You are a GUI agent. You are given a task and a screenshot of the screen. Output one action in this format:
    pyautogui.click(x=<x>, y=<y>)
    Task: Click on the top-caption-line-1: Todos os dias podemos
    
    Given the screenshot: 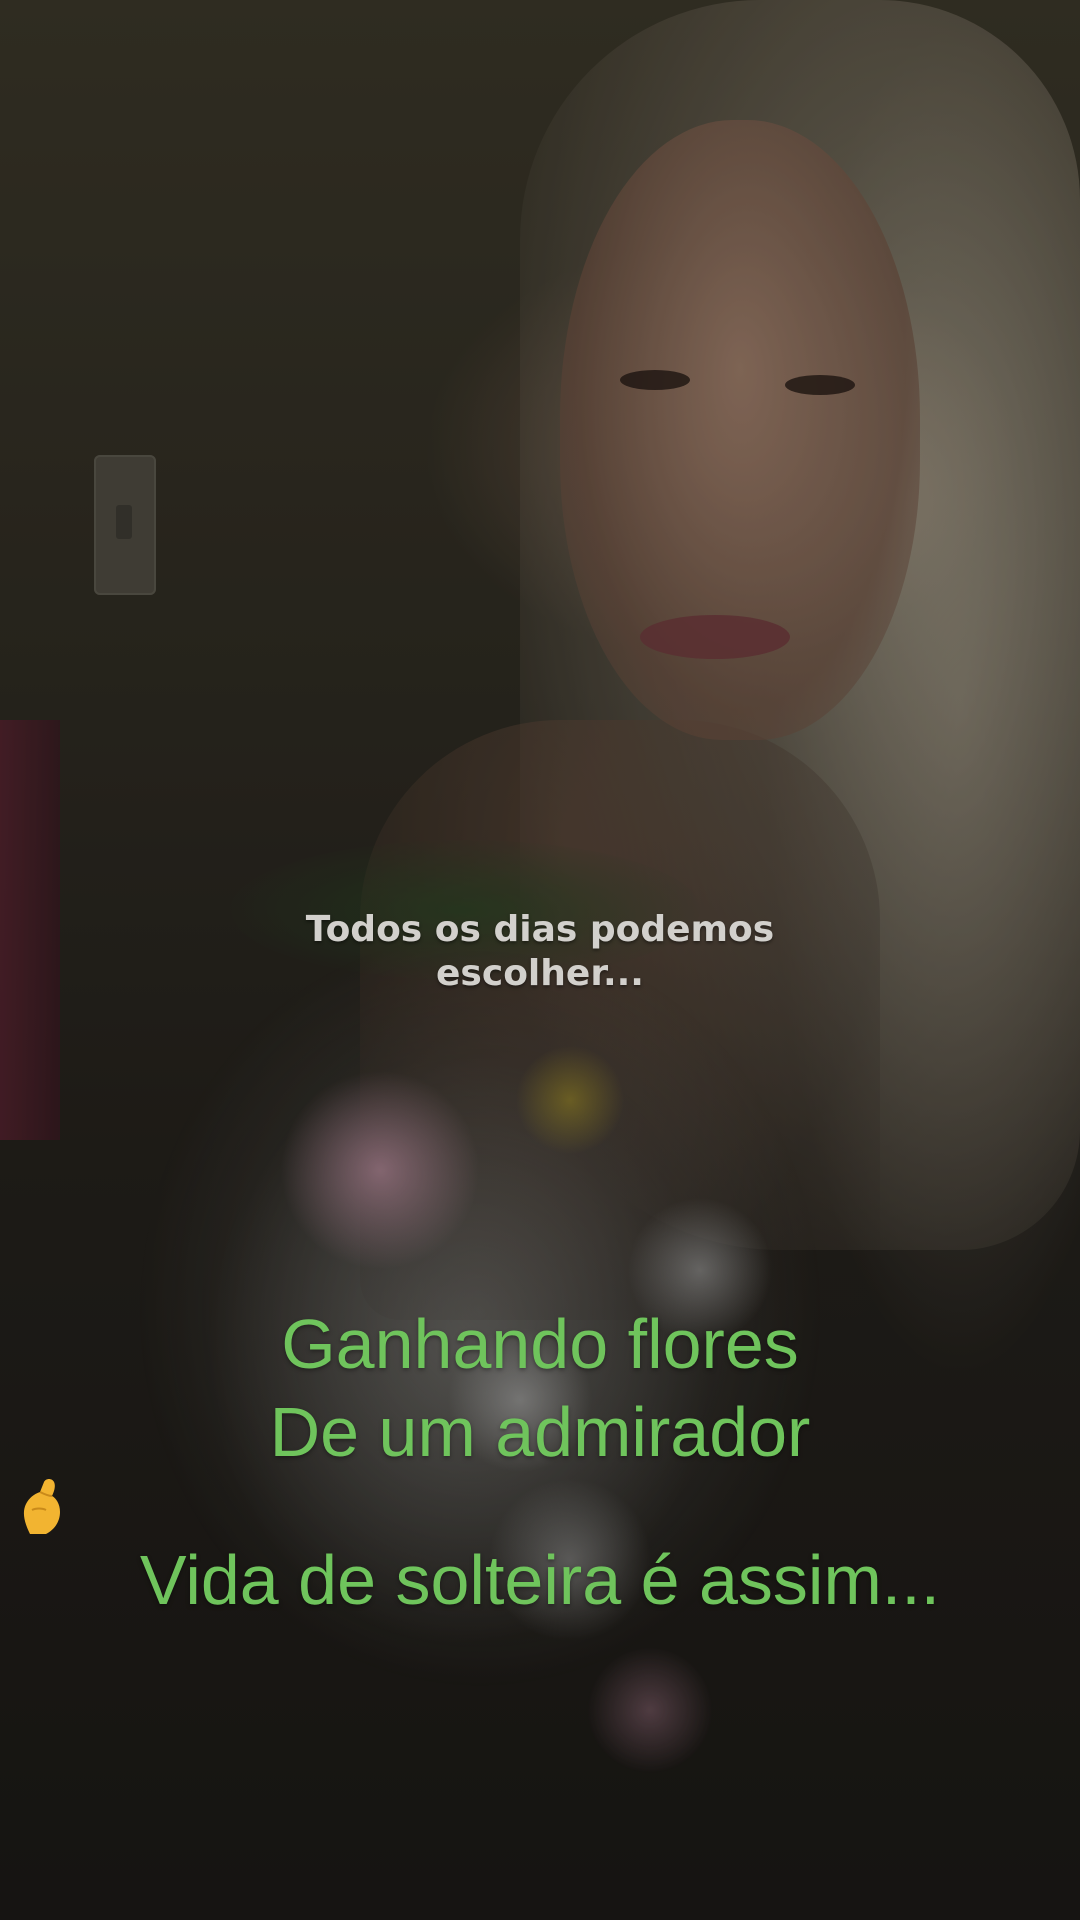 What is the action you would take?
    pyautogui.click(x=540, y=929)
    